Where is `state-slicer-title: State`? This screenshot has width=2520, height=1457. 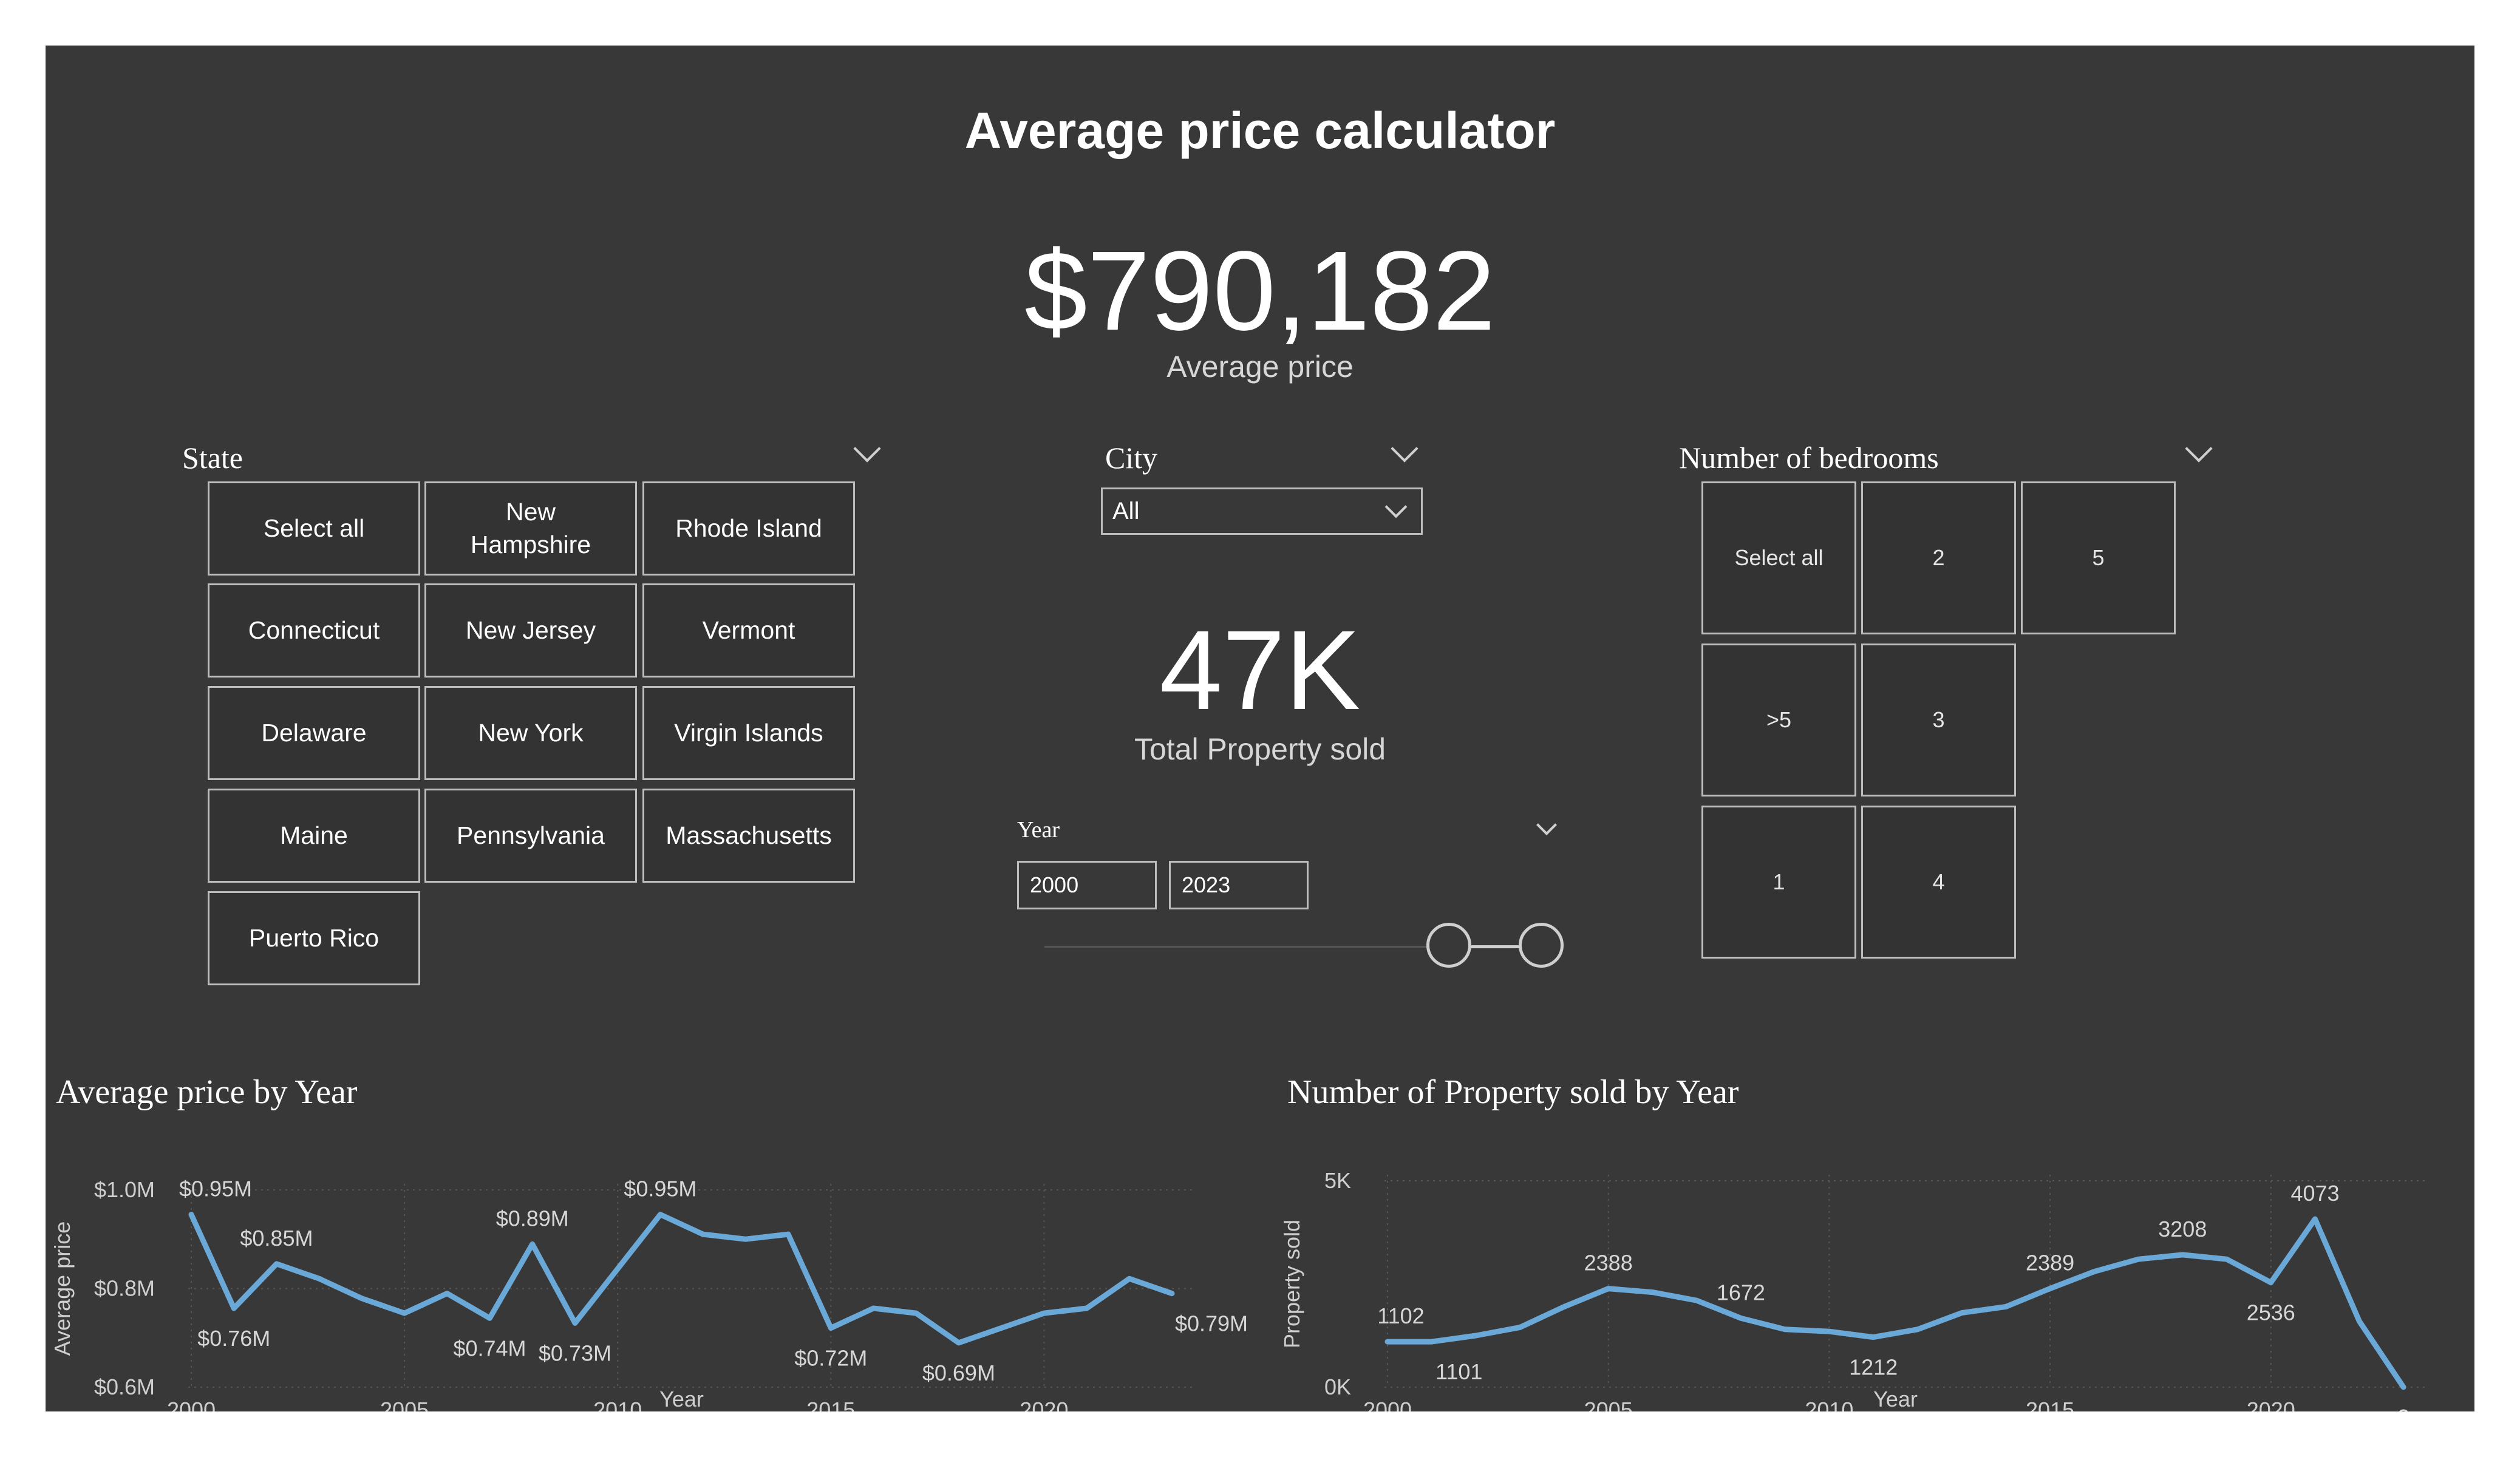
state-slicer-title: State is located at coordinates (212, 458).